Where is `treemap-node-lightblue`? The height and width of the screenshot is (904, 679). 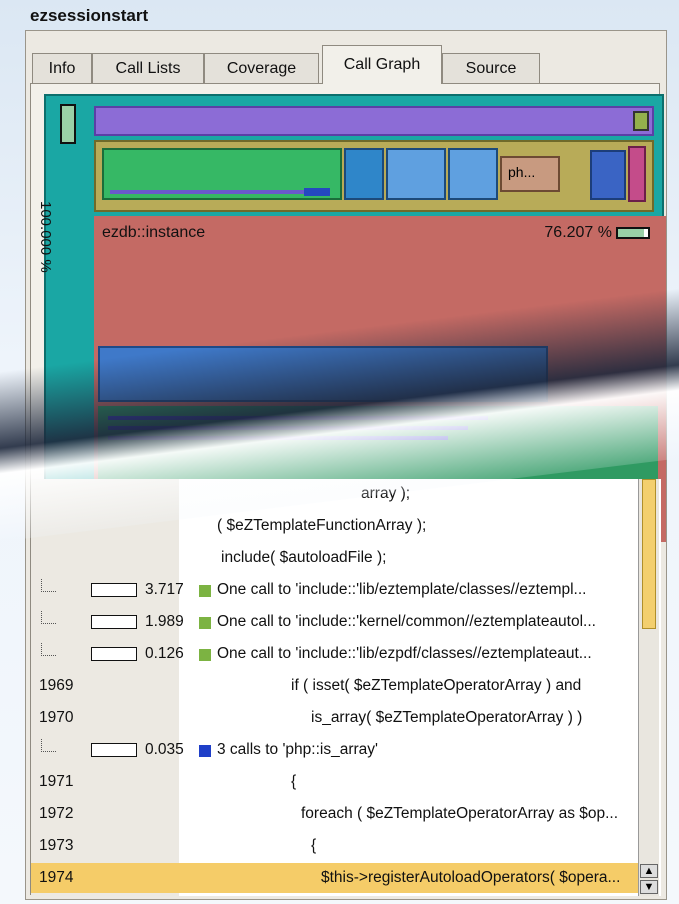
treemap-node-lightblue is located at coordinates (416, 174).